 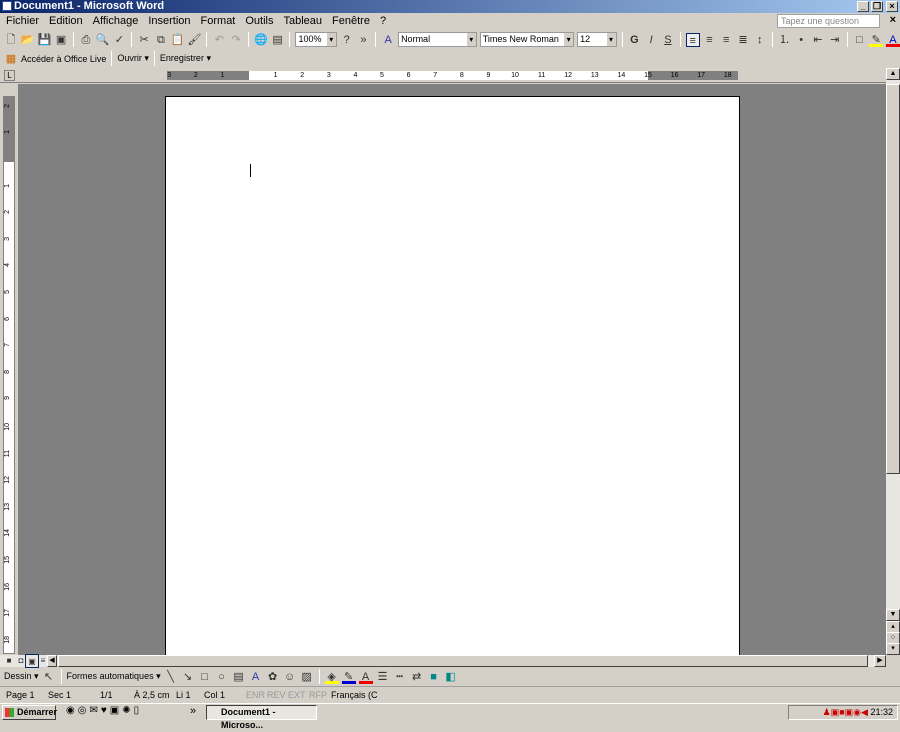 What do you see at coordinates (152, 694) in the screenshot?
I see `status-position: À 2,5 cm` at bounding box center [152, 694].